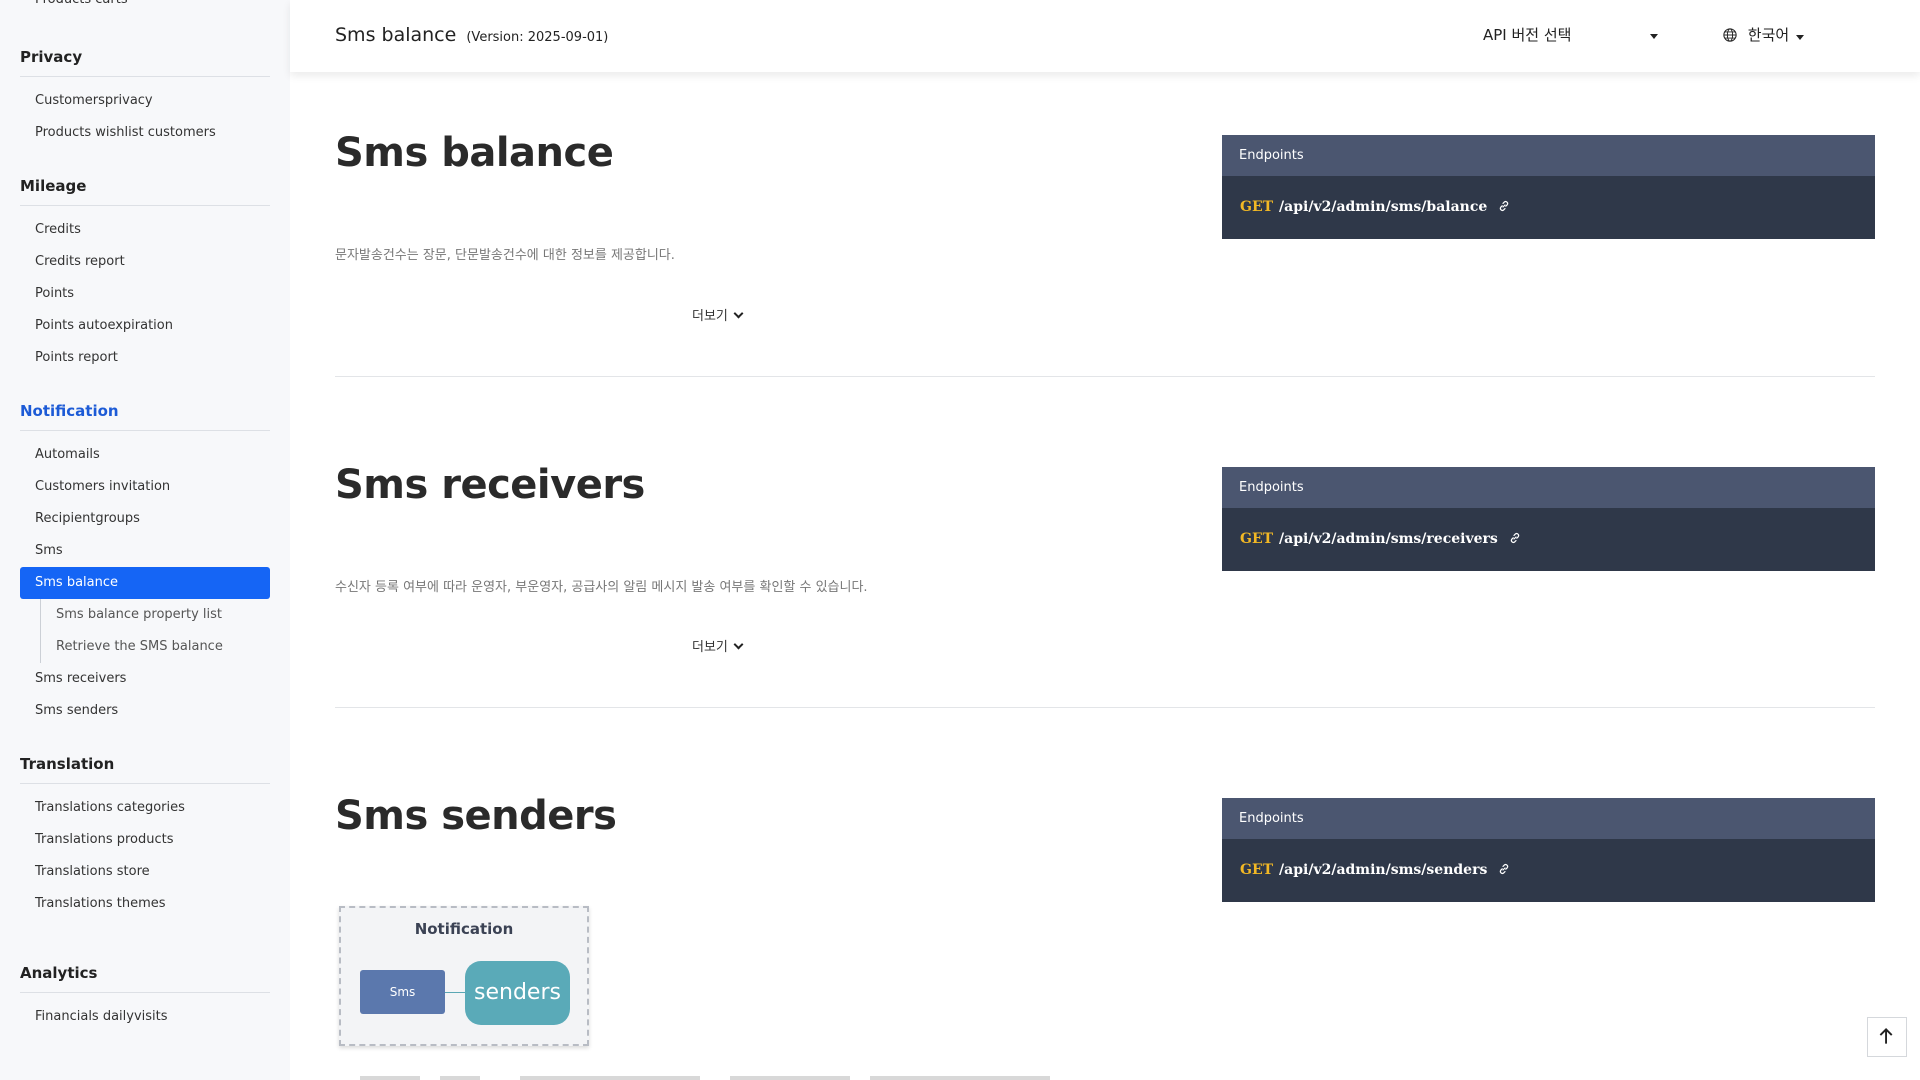 This screenshot has width=1920, height=1080. What do you see at coordinates (145, 230) in the screenshot?
I see `sidebar-item-credits: Credits` at bounding box center [145, 230].